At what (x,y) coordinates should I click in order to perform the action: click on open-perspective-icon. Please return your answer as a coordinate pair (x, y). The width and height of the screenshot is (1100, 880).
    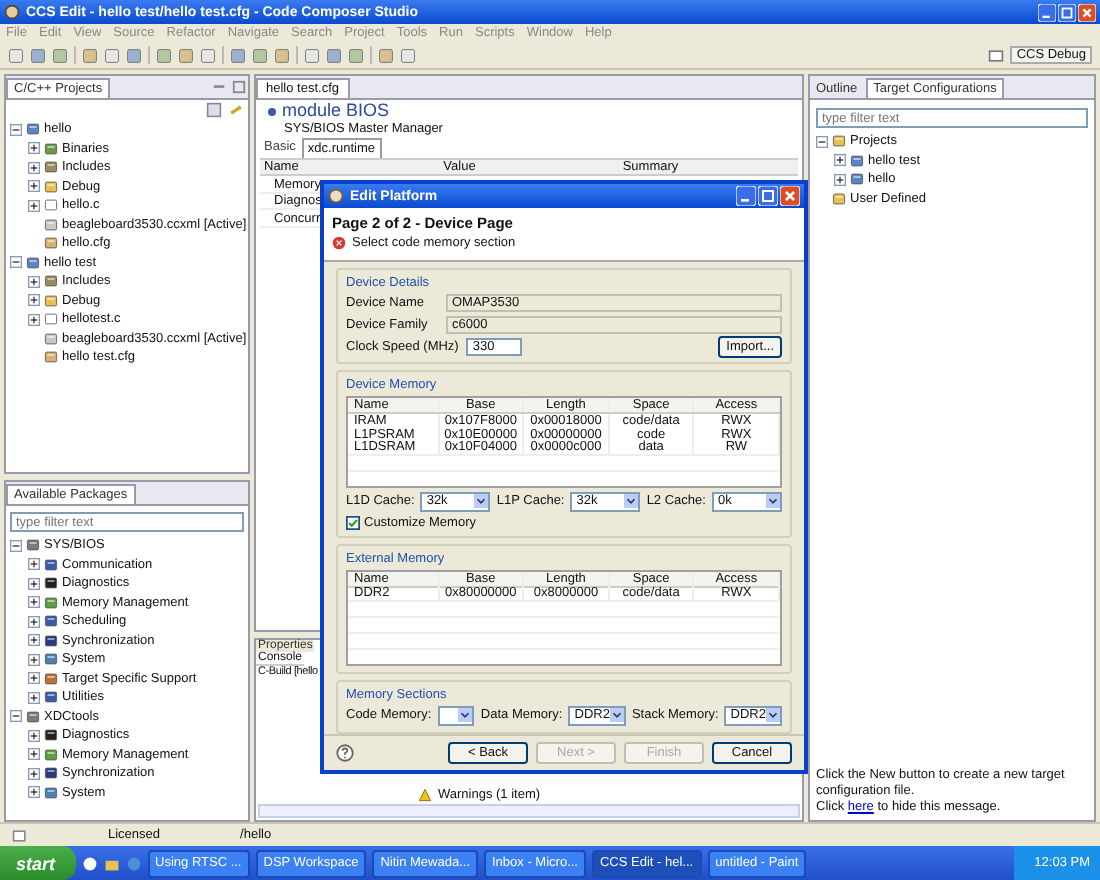
    Looking at the image, I should click on (996, 55).